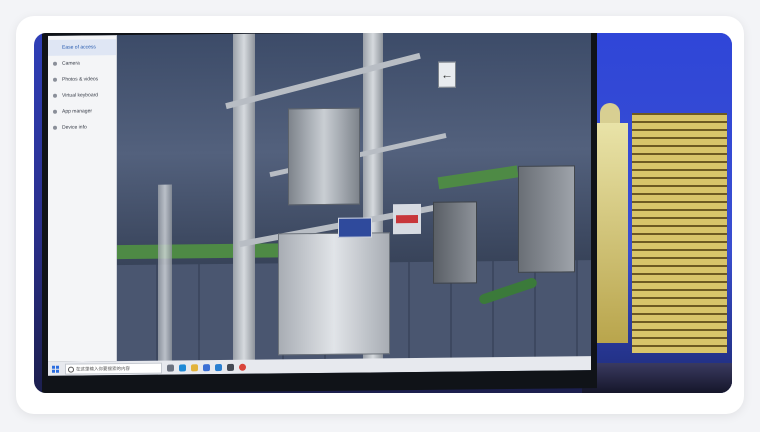 Image resolution: width=760 pixels, height=432 pixels. I want to click on panel-item-label: Photos & videos, so click(80, 79).